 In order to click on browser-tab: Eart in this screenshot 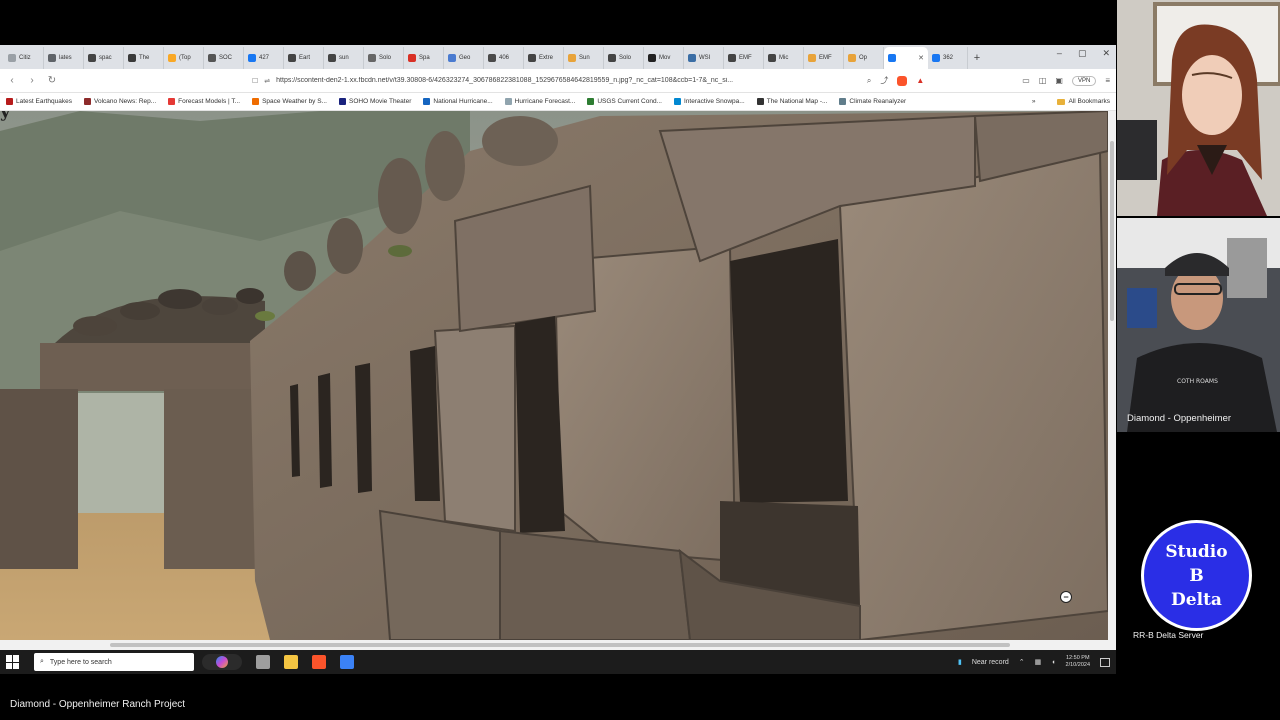, I will do `click(304, 58)`.